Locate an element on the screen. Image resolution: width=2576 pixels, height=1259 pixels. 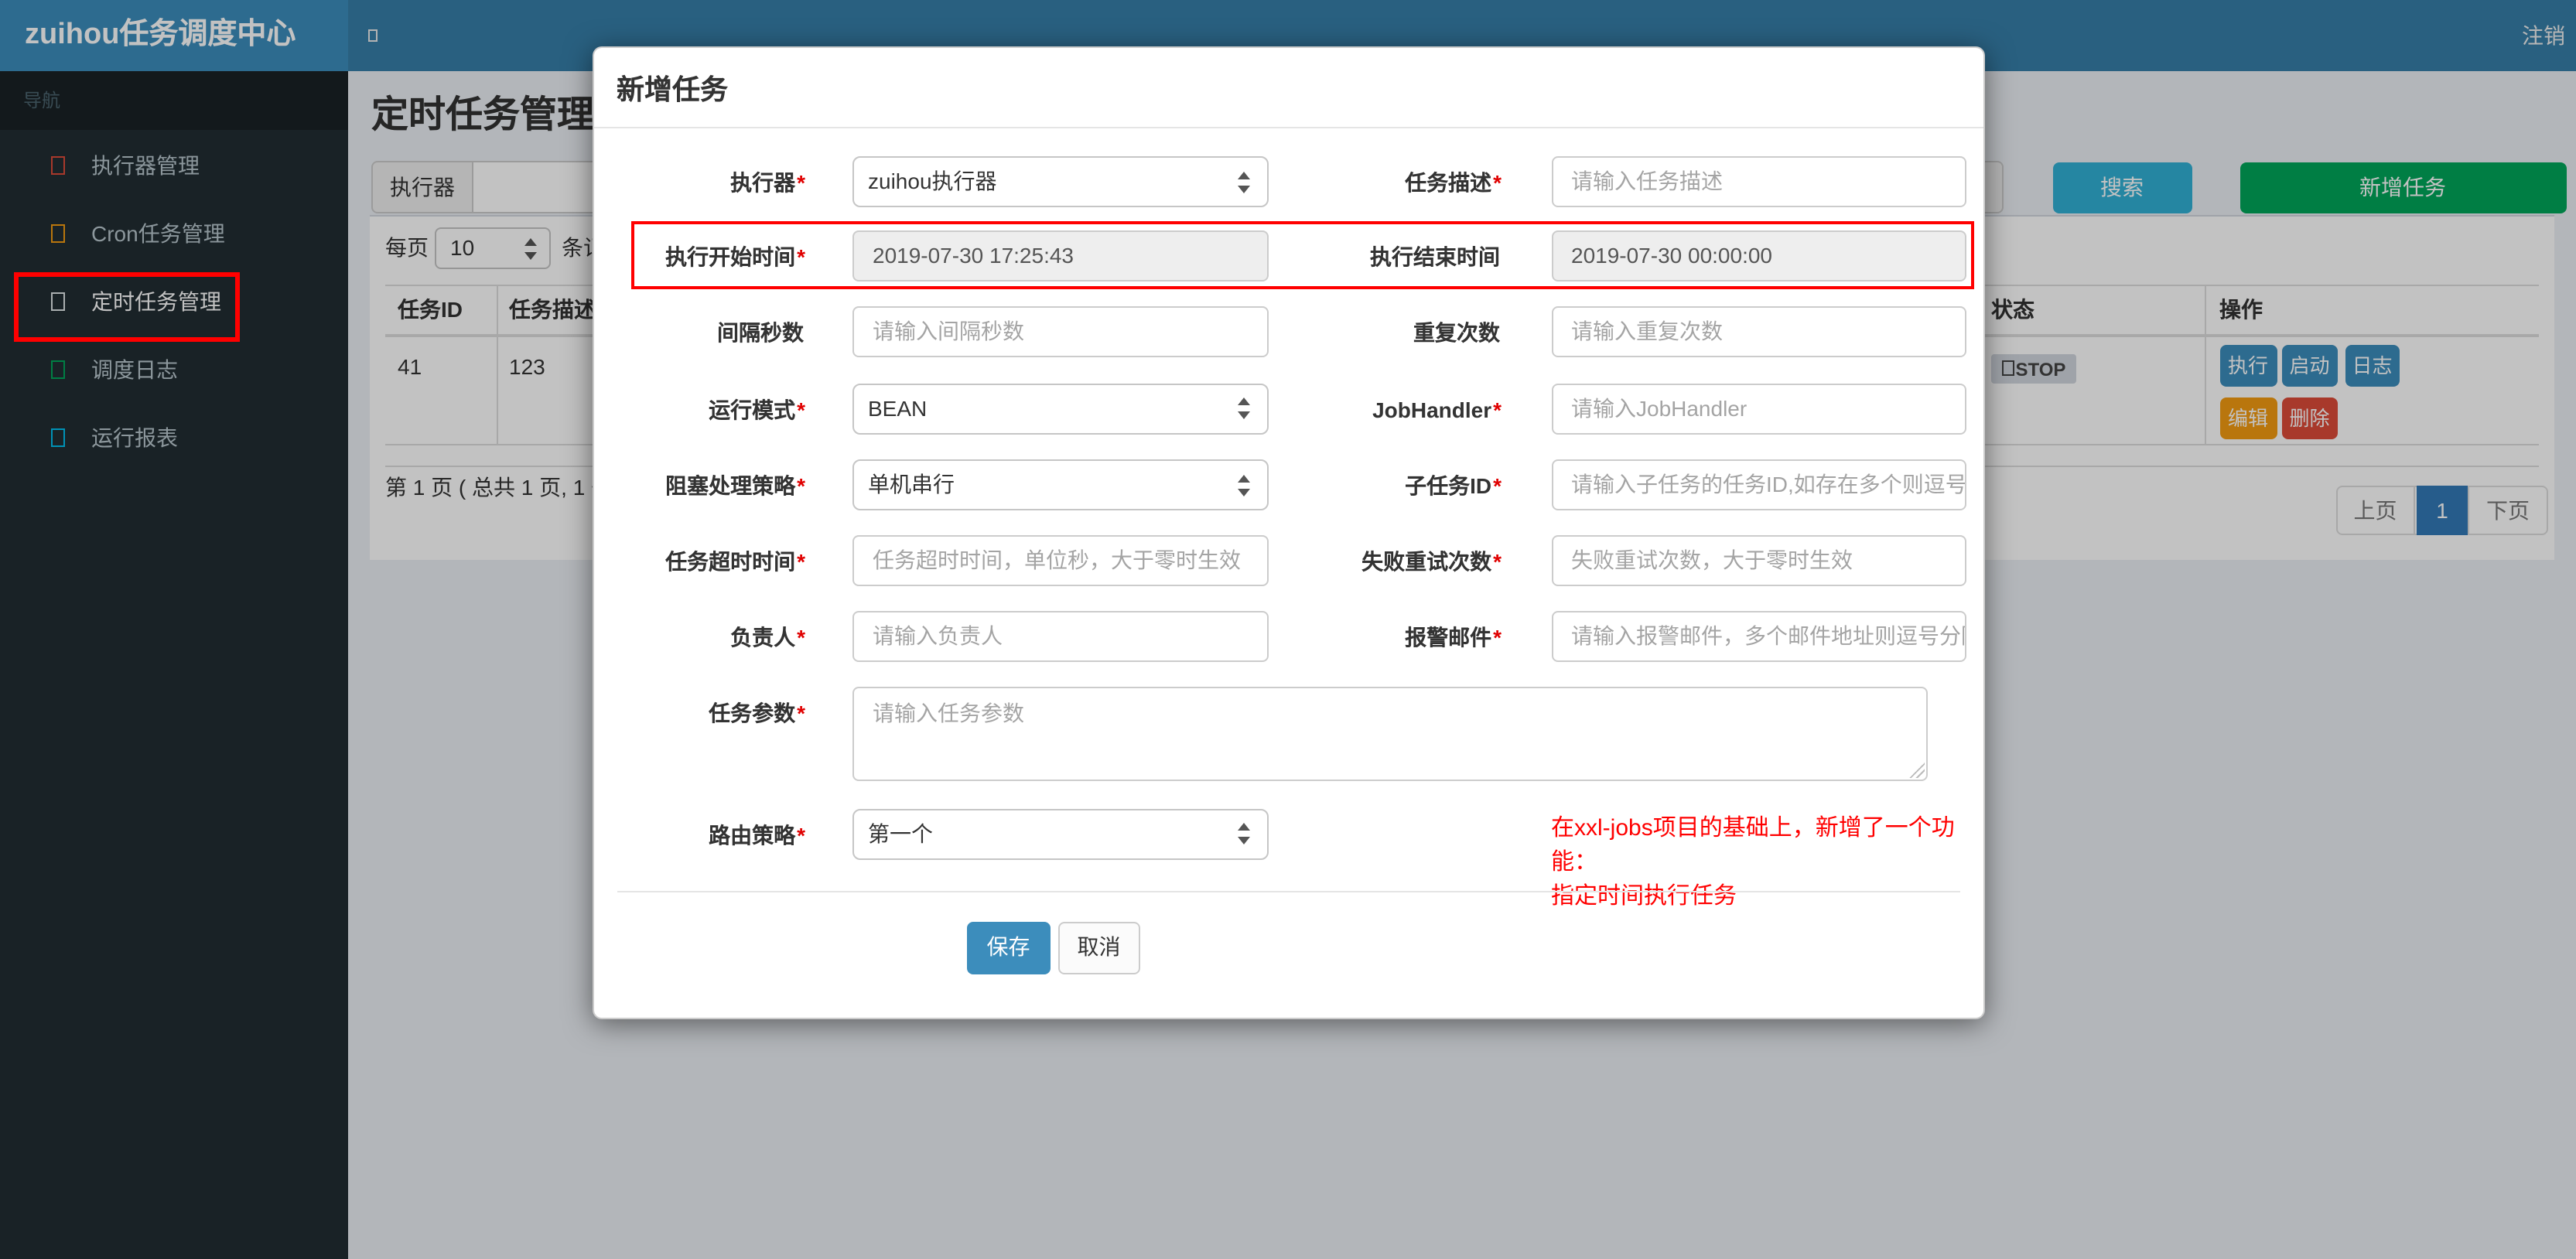
timeout-label: 任务超时时间 is located at coordinates (730, 561).